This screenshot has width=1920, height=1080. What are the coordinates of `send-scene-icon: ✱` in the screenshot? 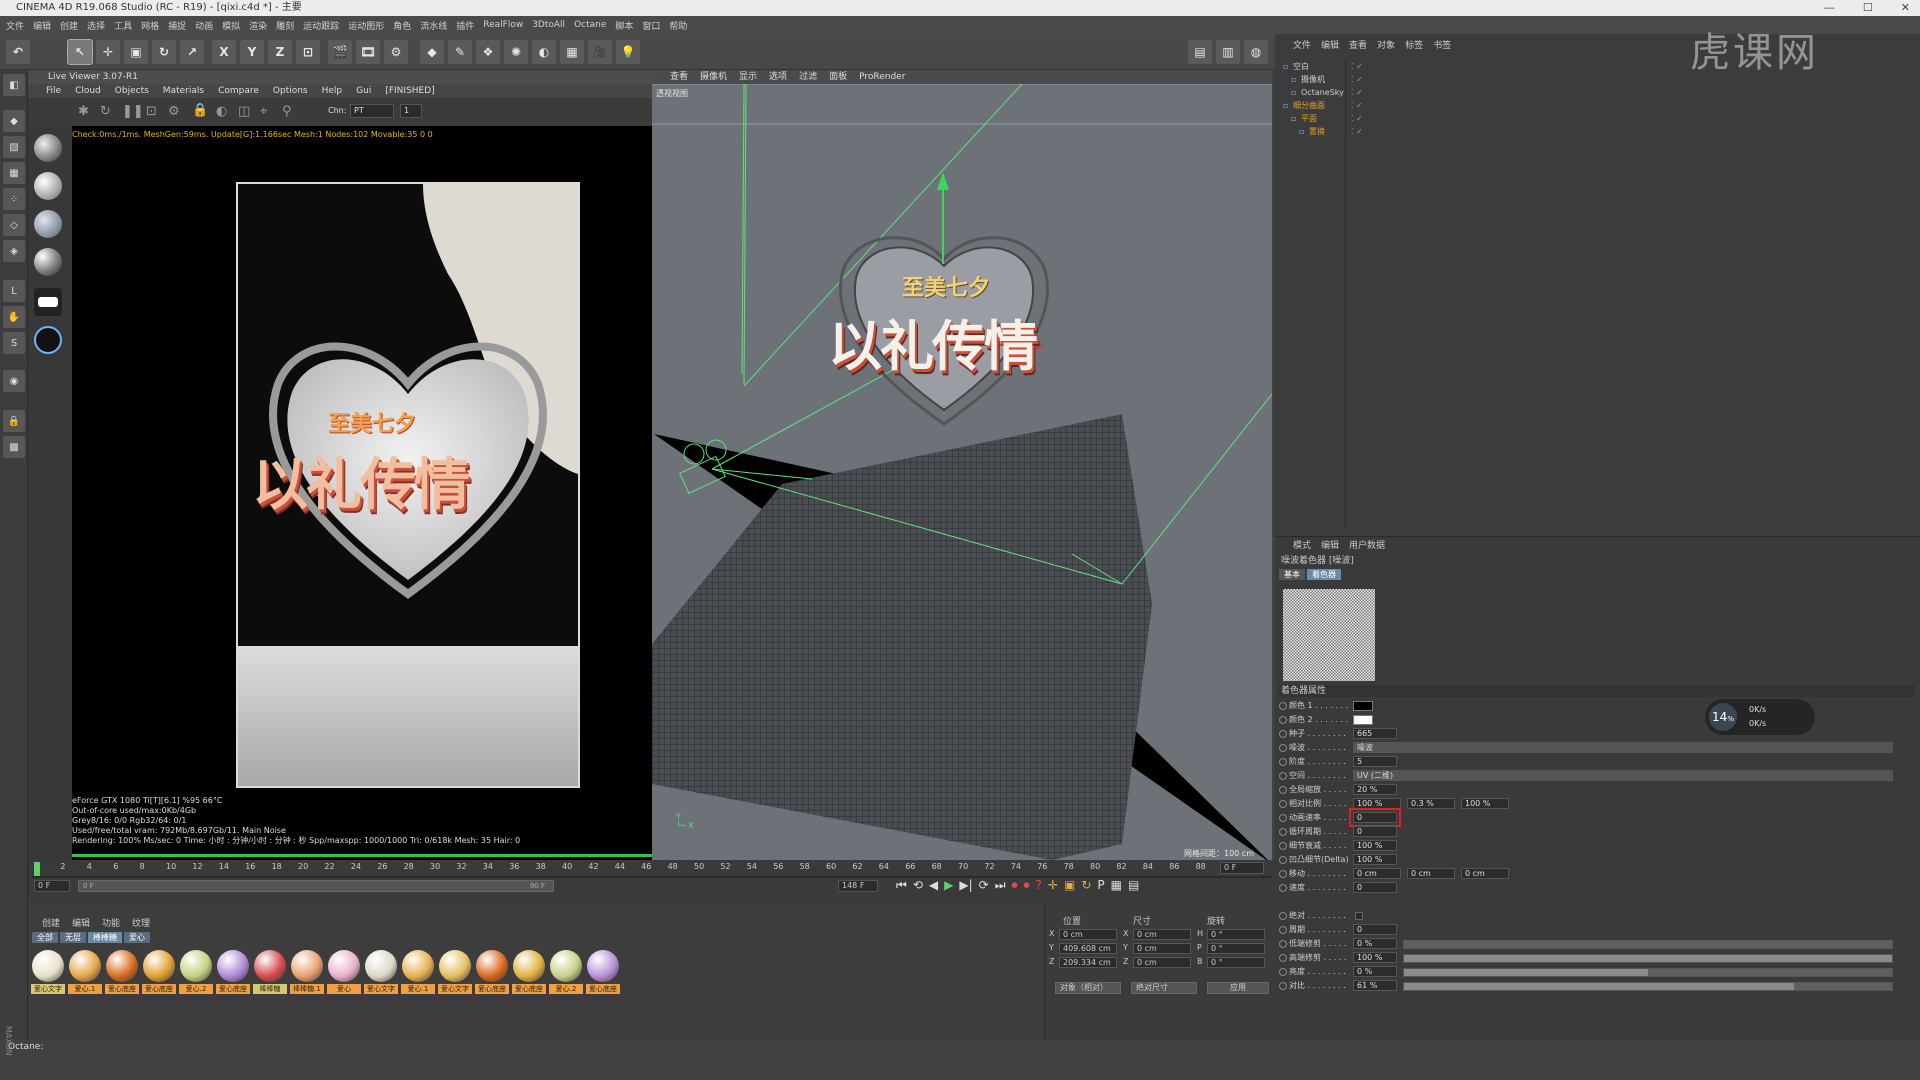 It's located at (83, 111).